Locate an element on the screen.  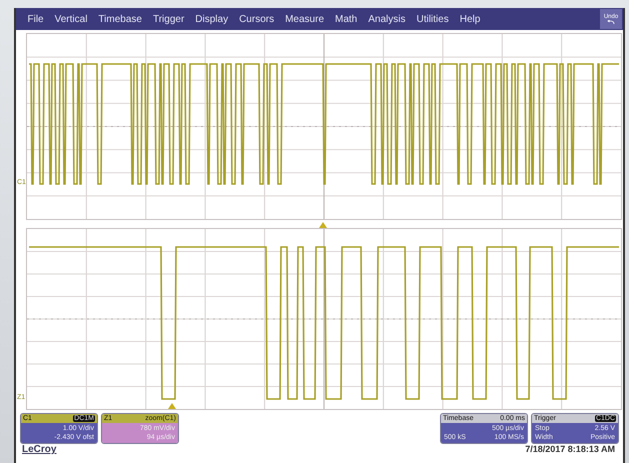
trigger-marker-icon is located at coordinates (172, 406).